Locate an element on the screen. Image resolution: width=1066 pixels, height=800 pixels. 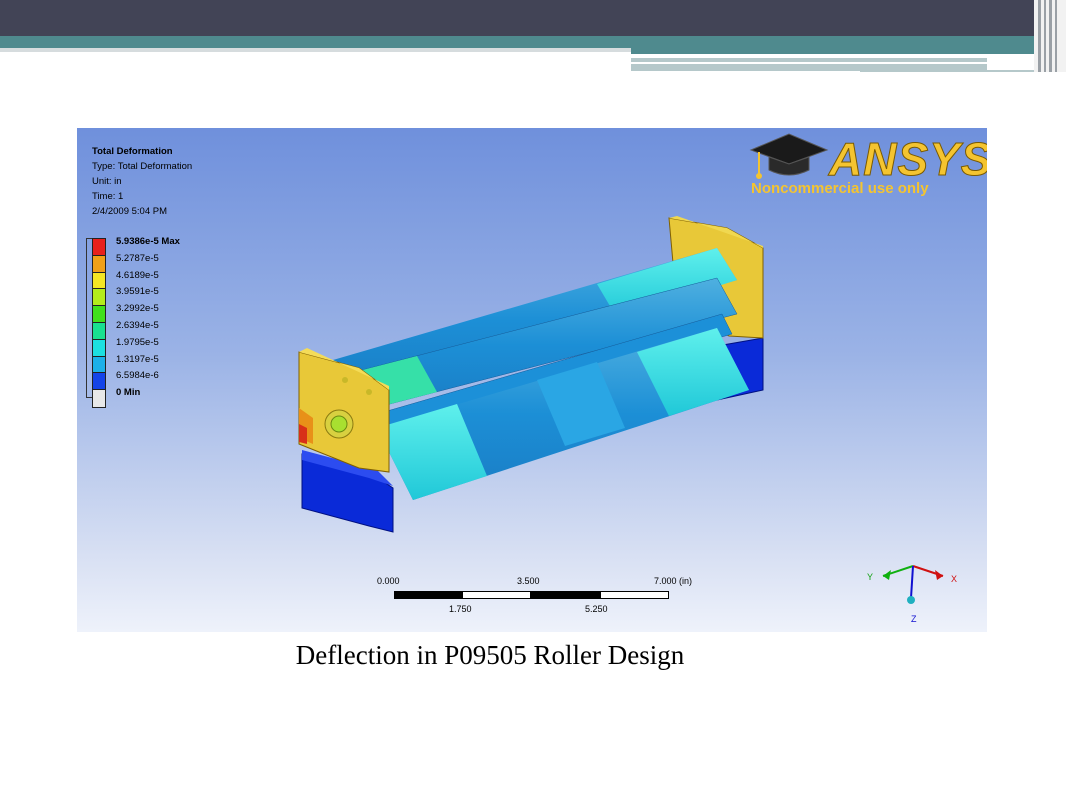
scale-label-1750: 1.750 is located at coordinates (460, 609).